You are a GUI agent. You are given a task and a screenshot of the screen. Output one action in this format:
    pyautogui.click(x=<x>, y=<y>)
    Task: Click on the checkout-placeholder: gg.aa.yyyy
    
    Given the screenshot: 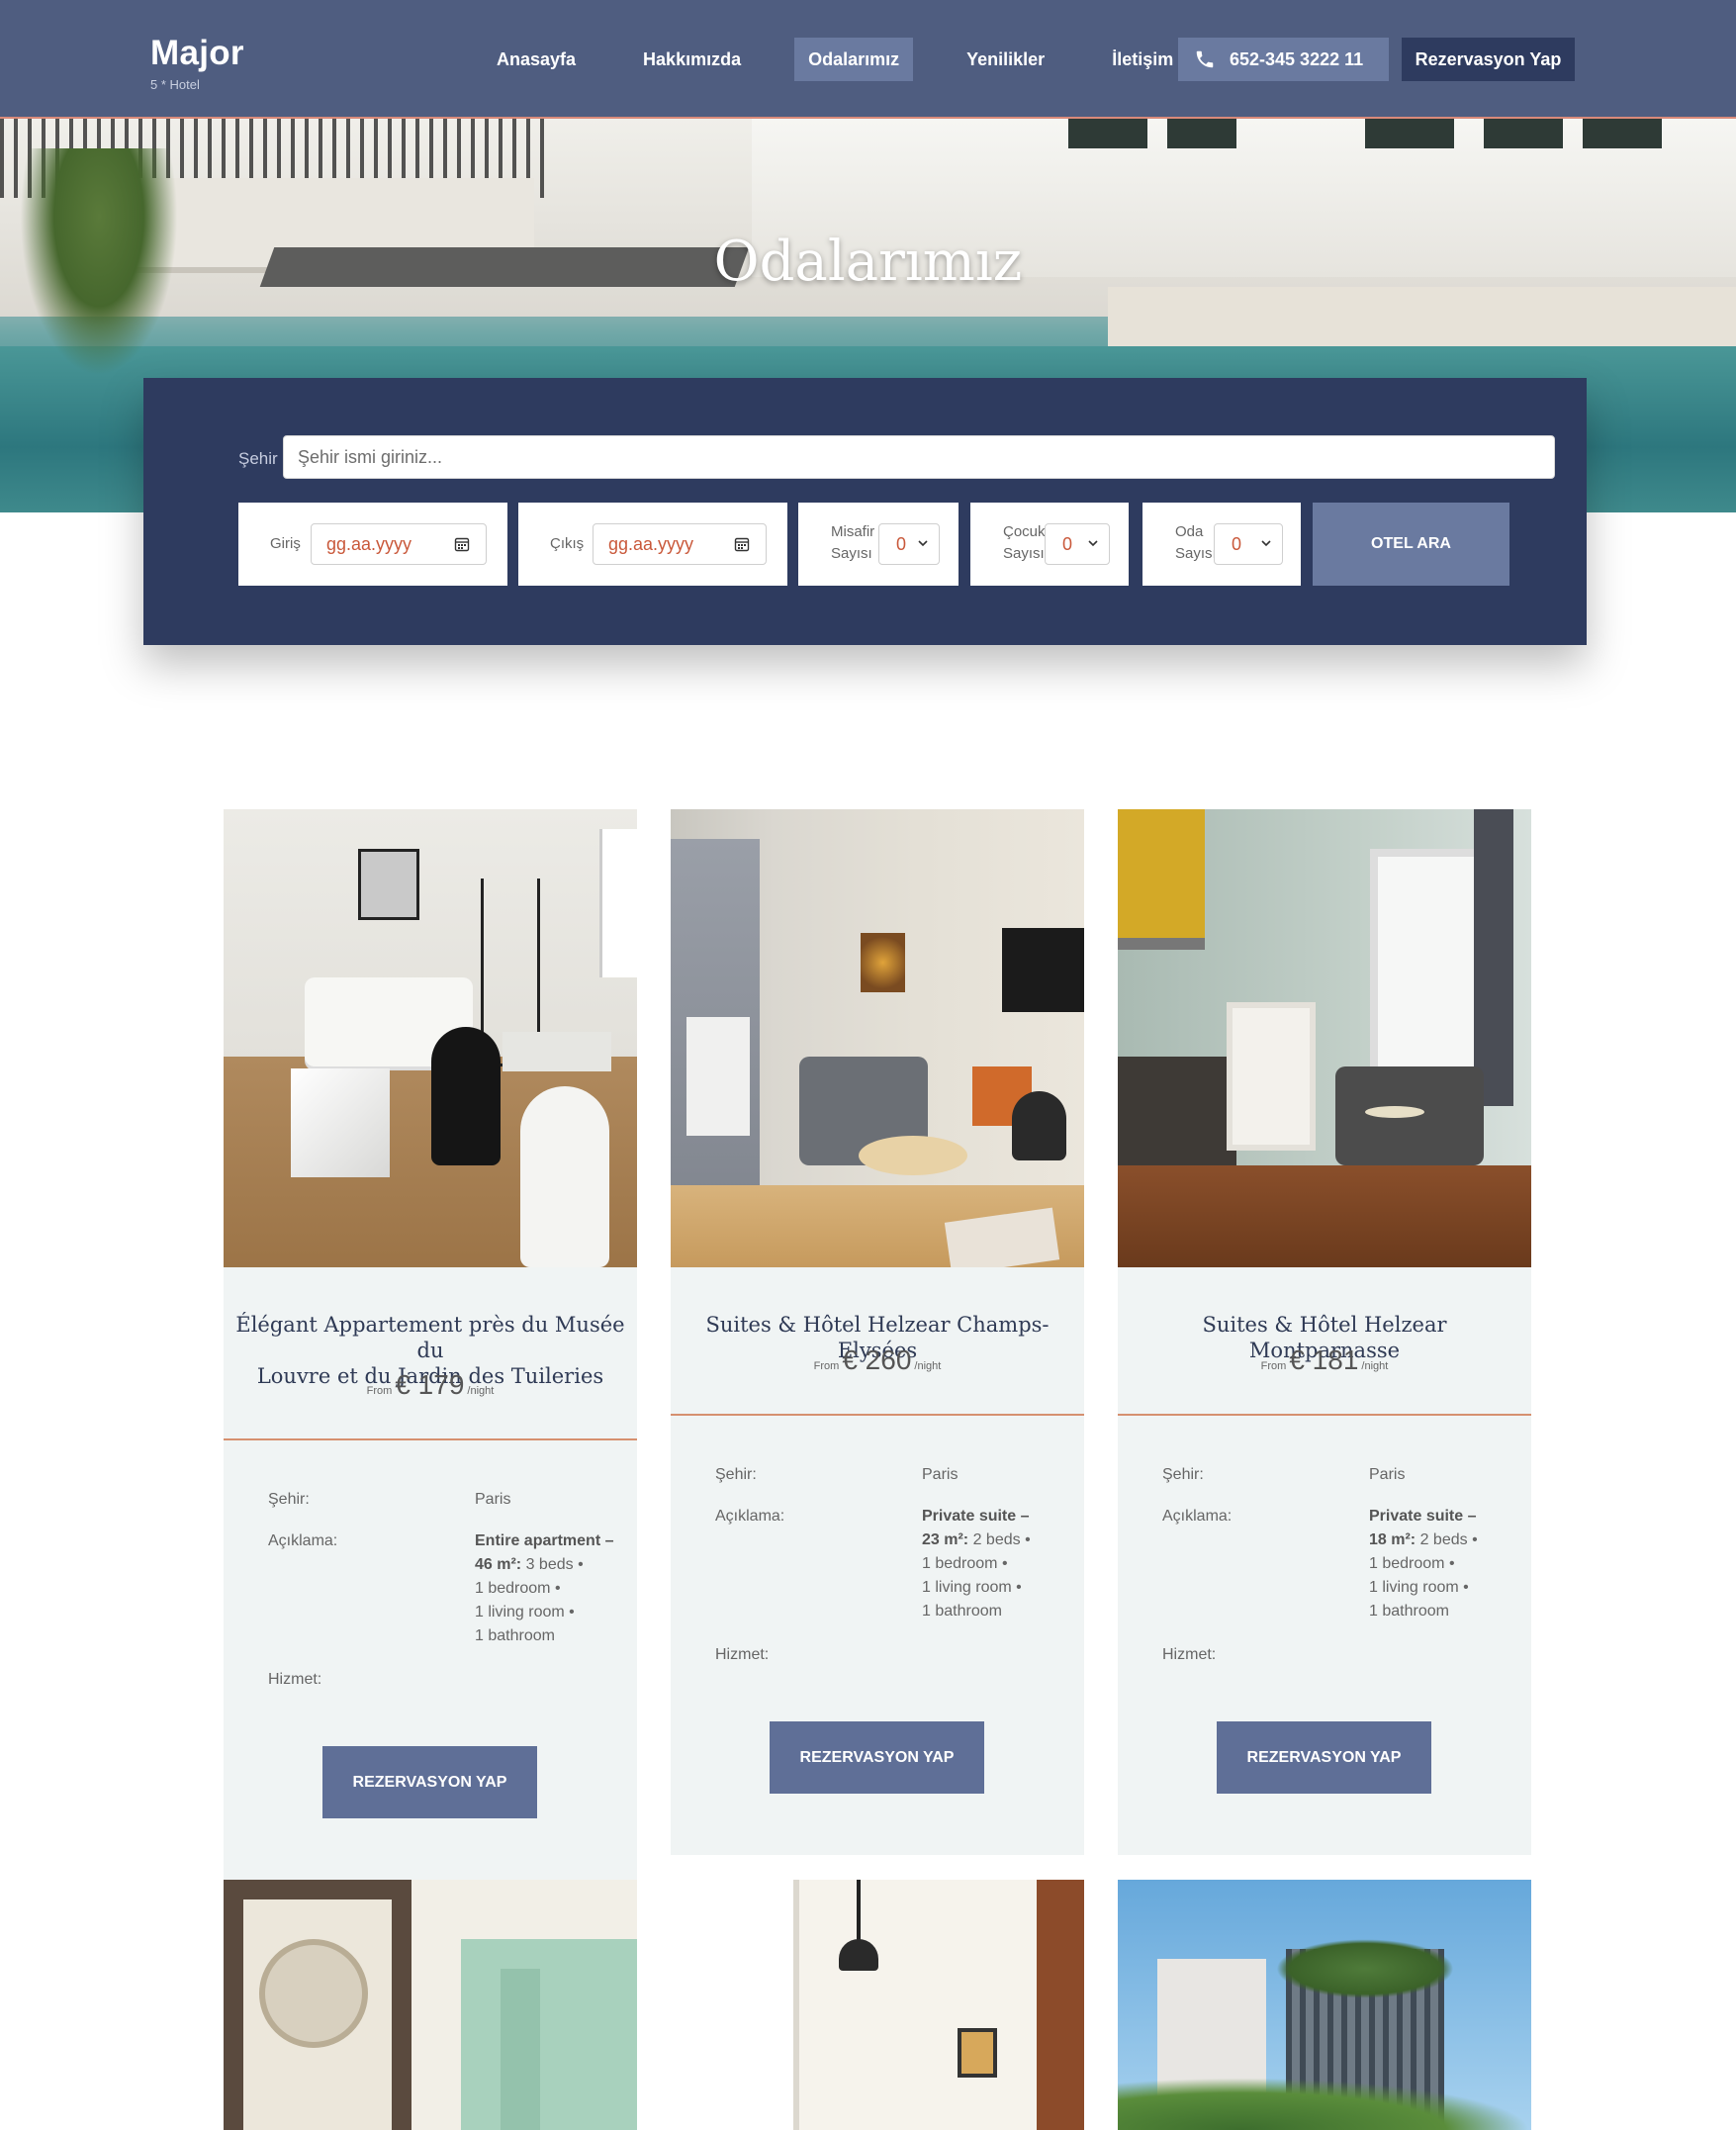 What is the action you would take?
    pyautogui.click(x=651, y=544)
    